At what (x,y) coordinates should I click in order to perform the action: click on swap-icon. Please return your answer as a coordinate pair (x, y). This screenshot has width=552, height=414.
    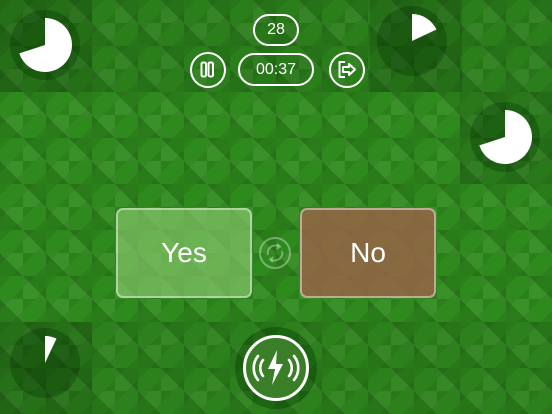
    Looking at the image, I should click on (275, 253).